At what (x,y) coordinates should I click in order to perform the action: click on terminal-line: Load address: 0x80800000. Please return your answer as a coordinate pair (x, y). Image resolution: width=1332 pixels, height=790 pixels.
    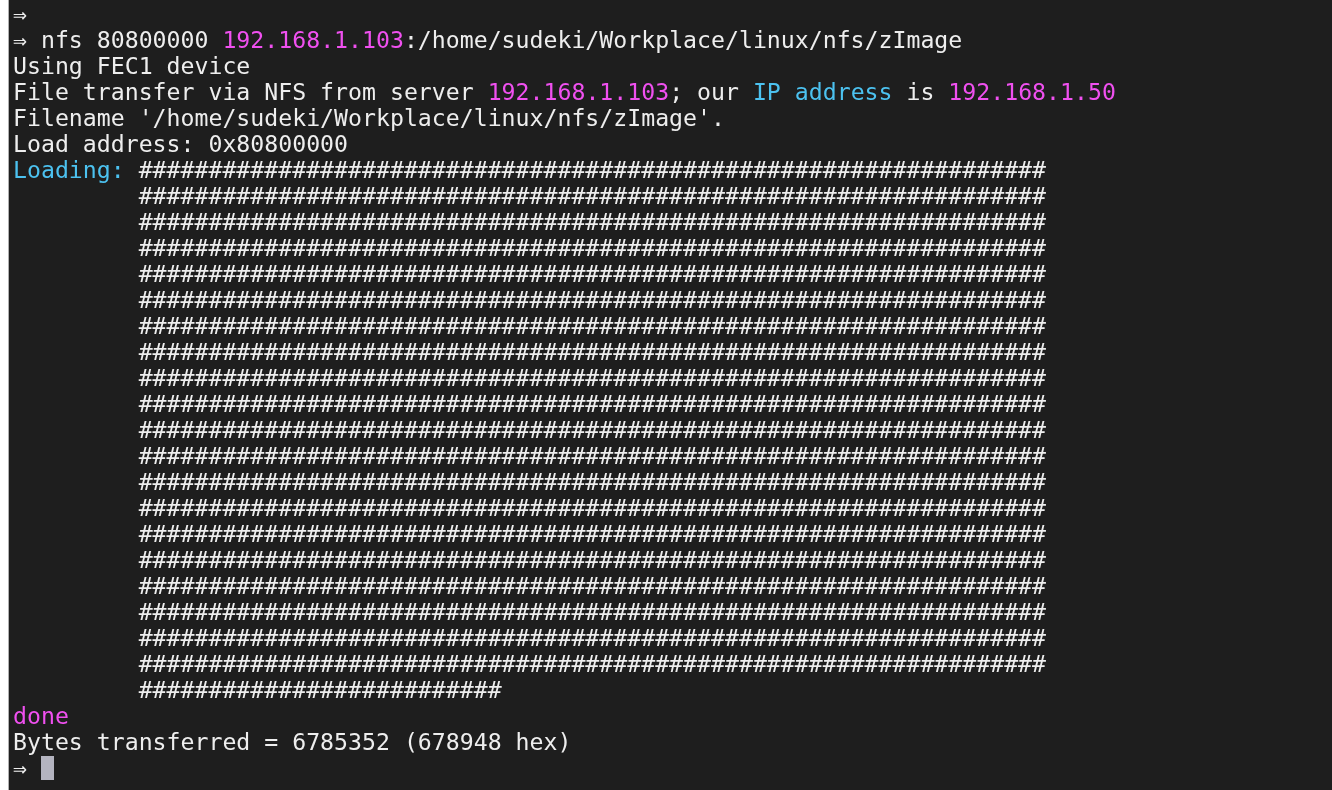
    Looking at the image, I should click on (181, 144).